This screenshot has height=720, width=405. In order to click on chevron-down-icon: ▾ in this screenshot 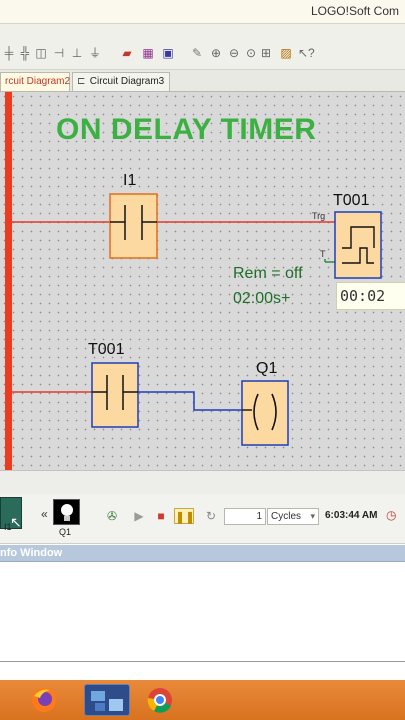, I will do `click(312, 516)`.